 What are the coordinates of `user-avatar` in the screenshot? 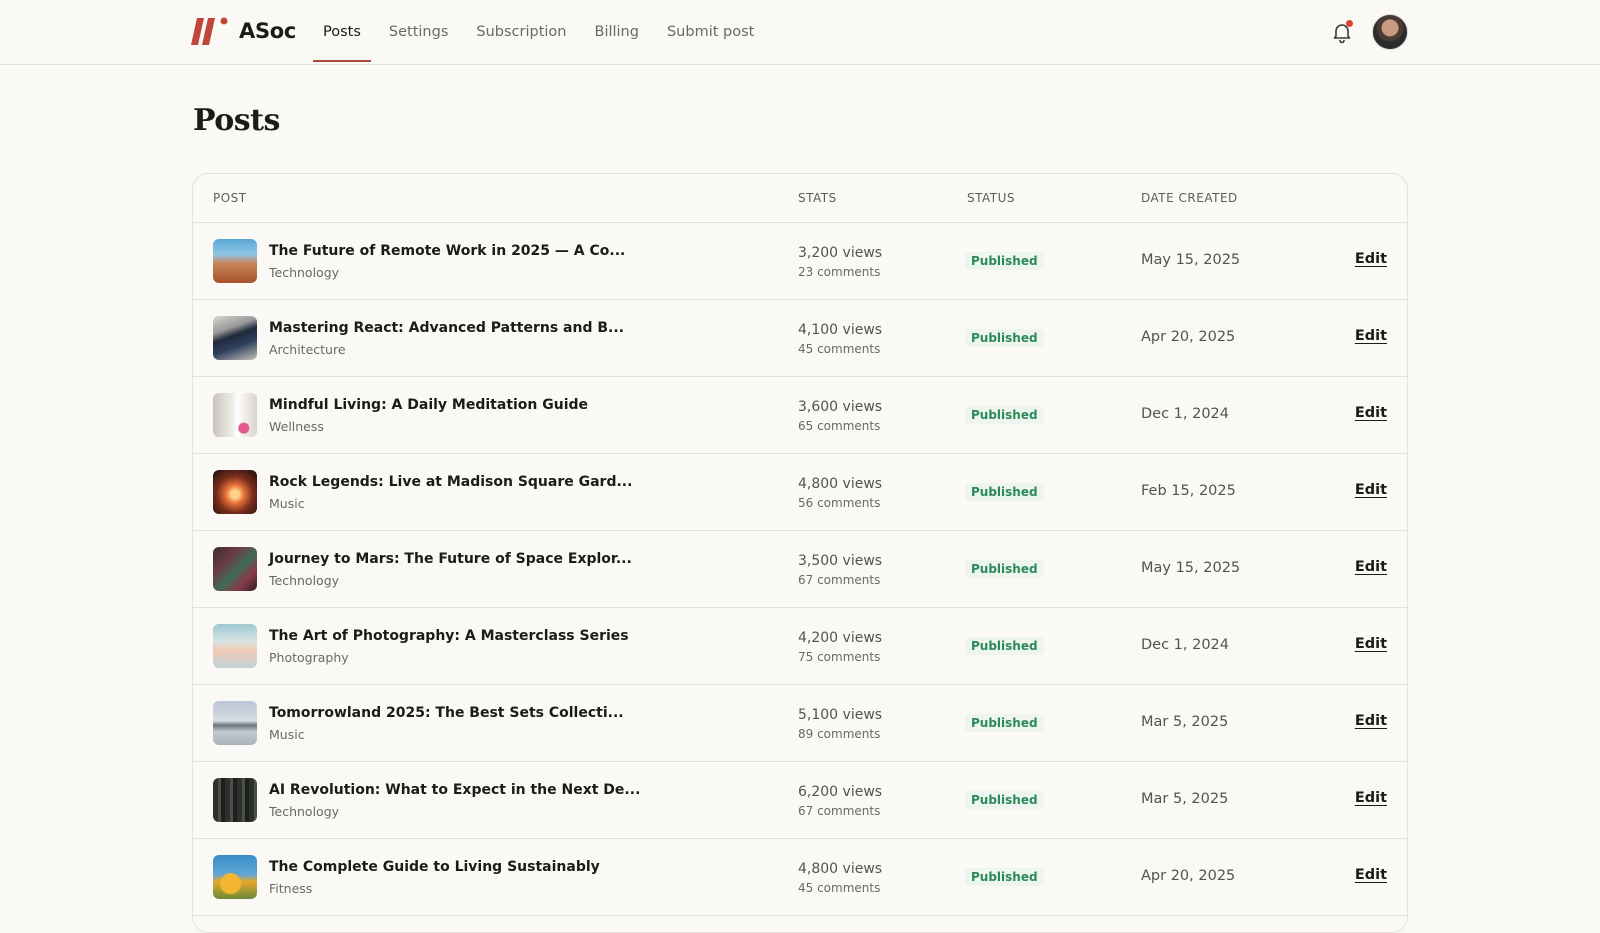 It's located at (1390, 32).